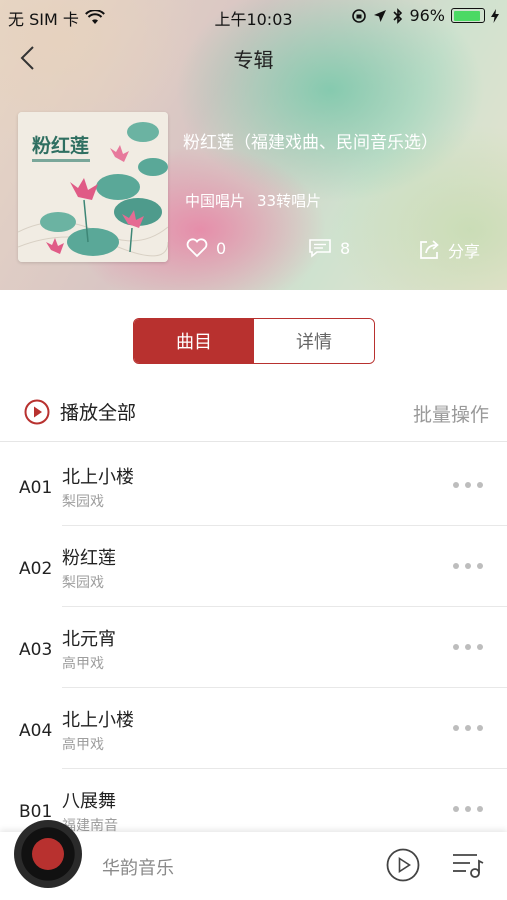 Image resolution: width=507 pixels, height=900 pixels. I want to click on track-number: A01, so click(36, 488).